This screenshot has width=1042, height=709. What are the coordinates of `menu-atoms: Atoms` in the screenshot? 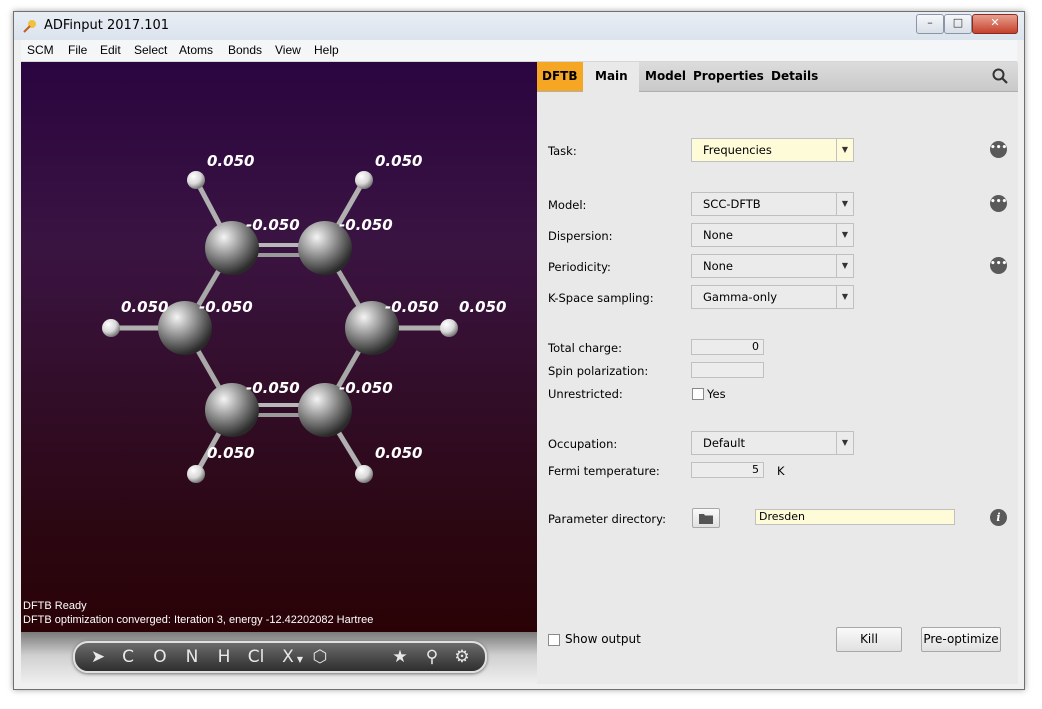 It's located at (196, 50).